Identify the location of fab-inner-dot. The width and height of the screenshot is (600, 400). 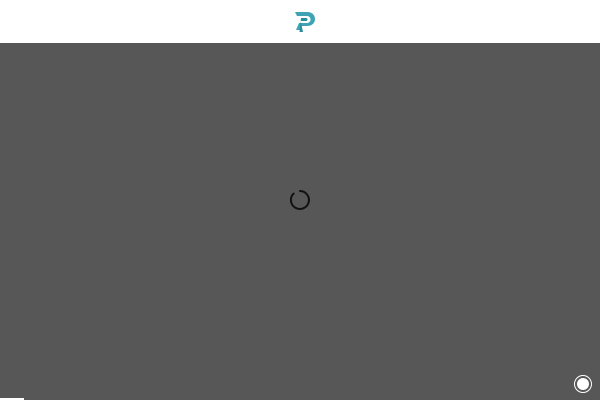
(583, 384).